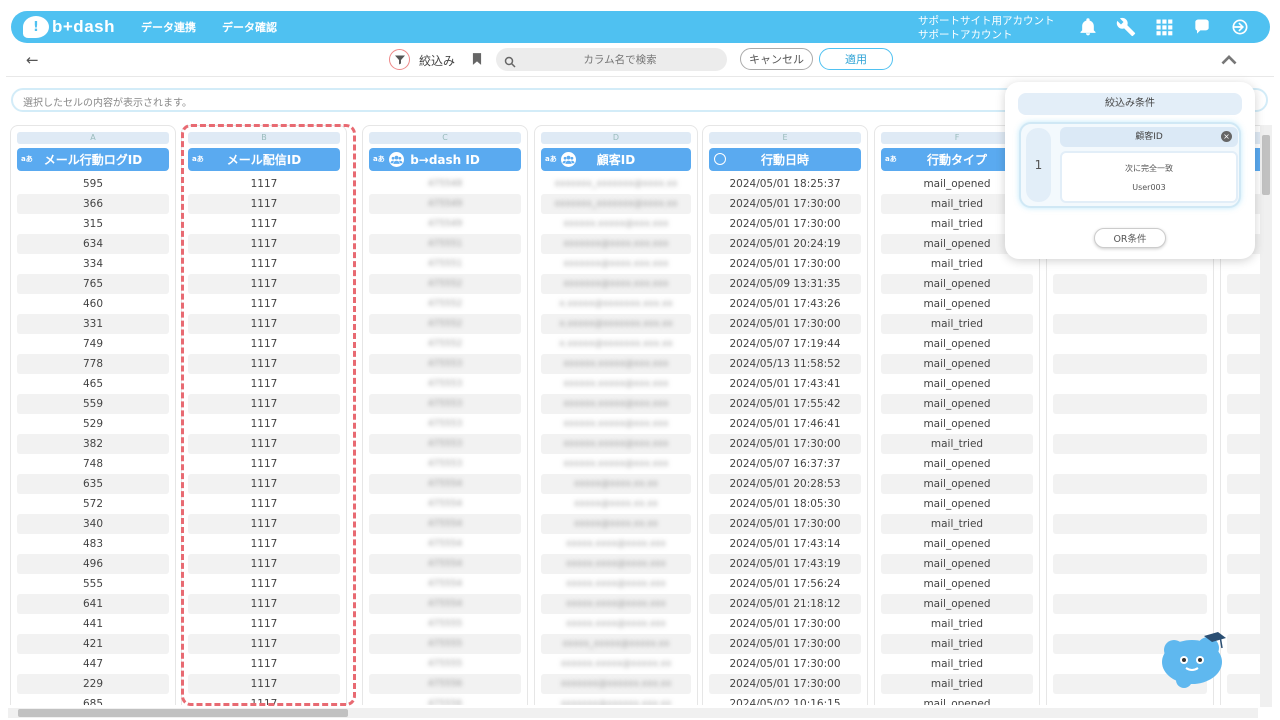 Image resolution: width=1280 pixels, height=720 pixels. Describe the element at coordinates (93, 384) in the screenshot. I see `table-cell: 465` at that location.